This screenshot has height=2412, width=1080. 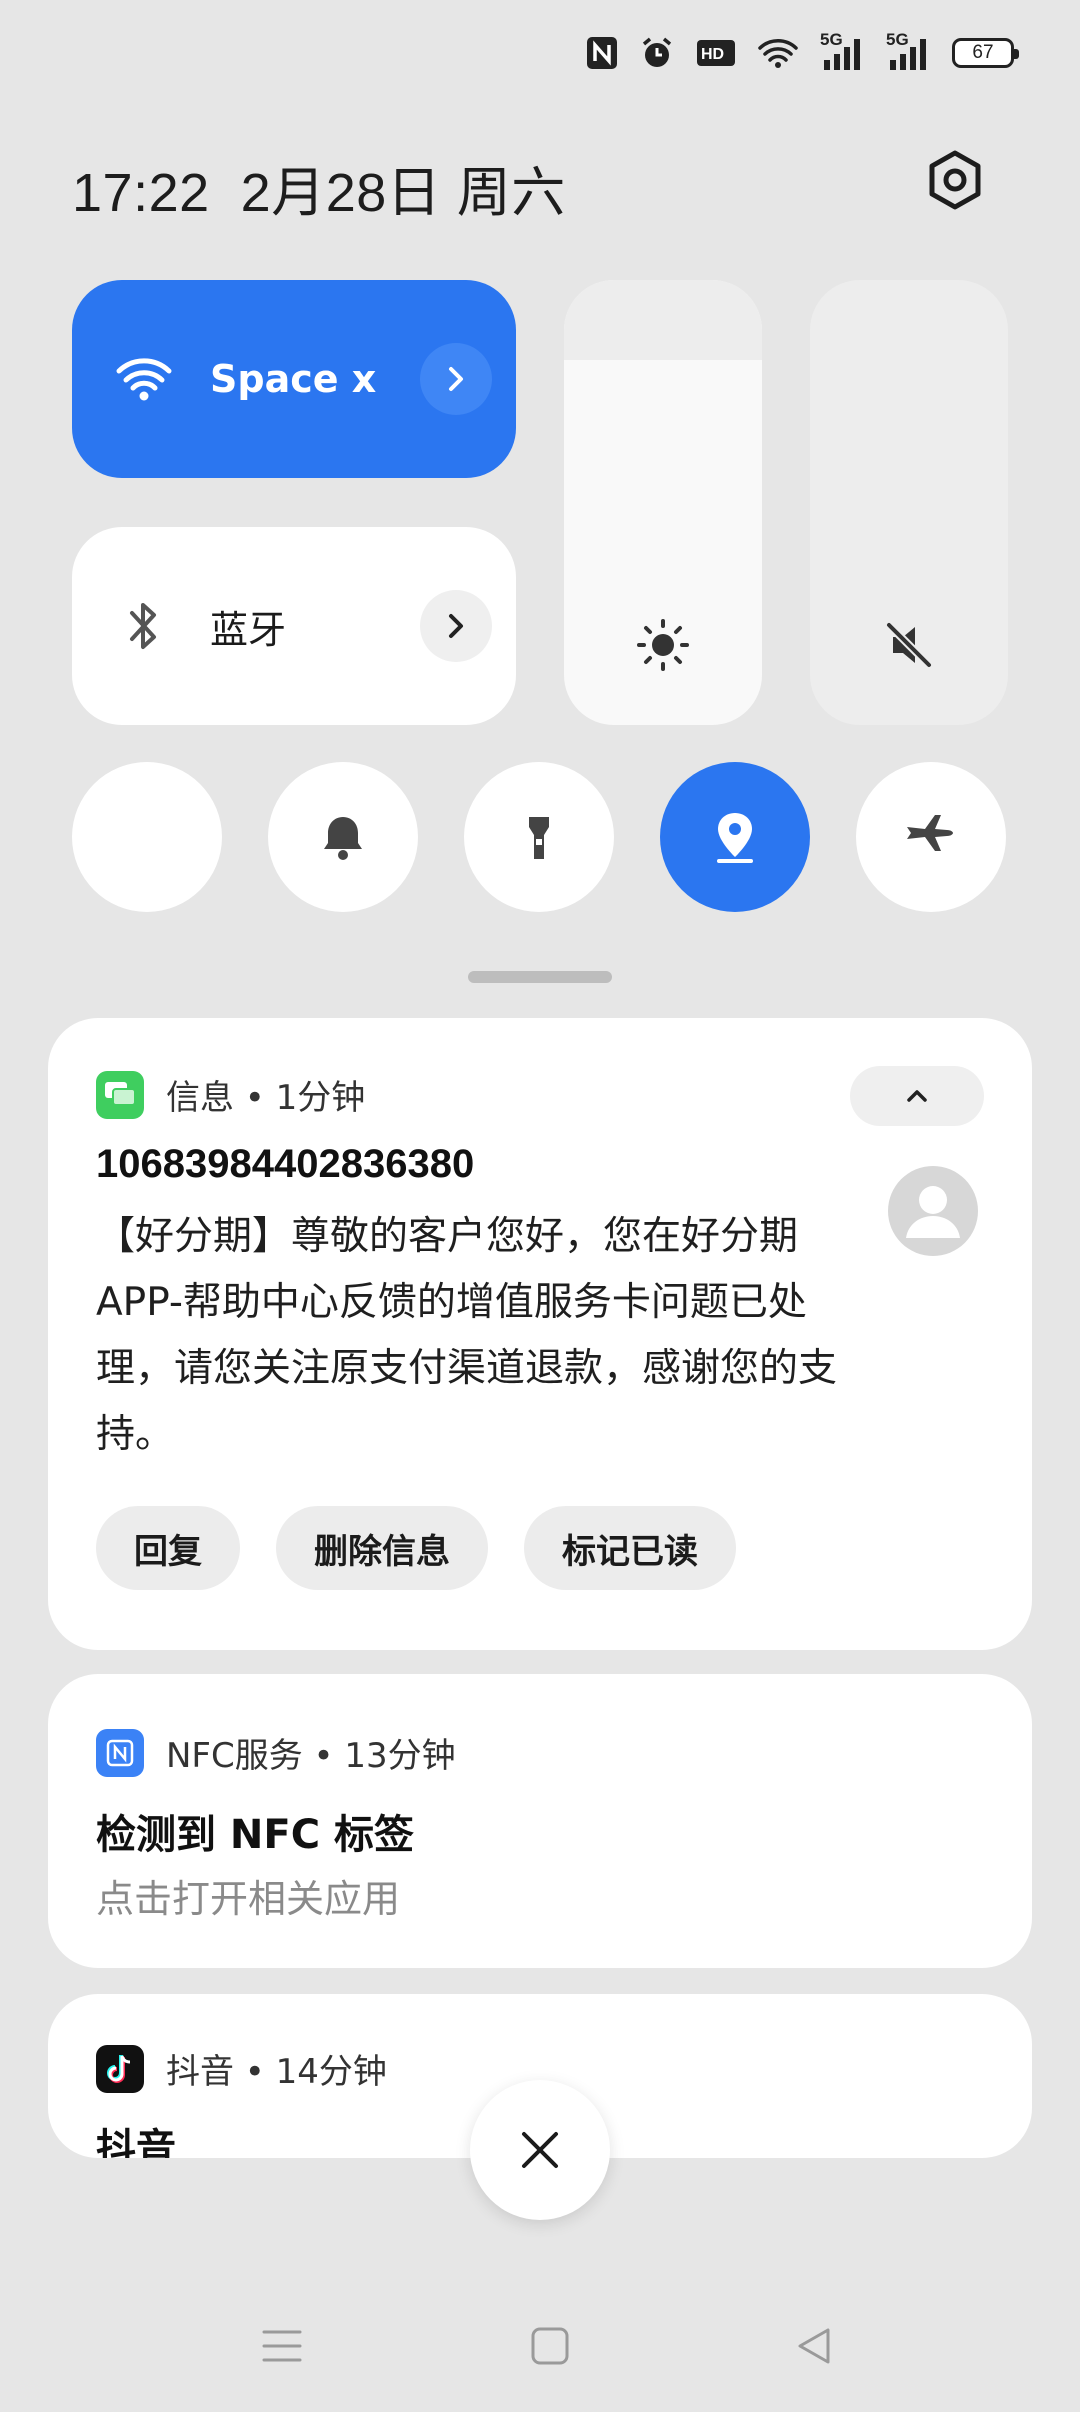 I want to click on notification-app-row: 信息 • 1分钟, so click(x=230, y=1094).